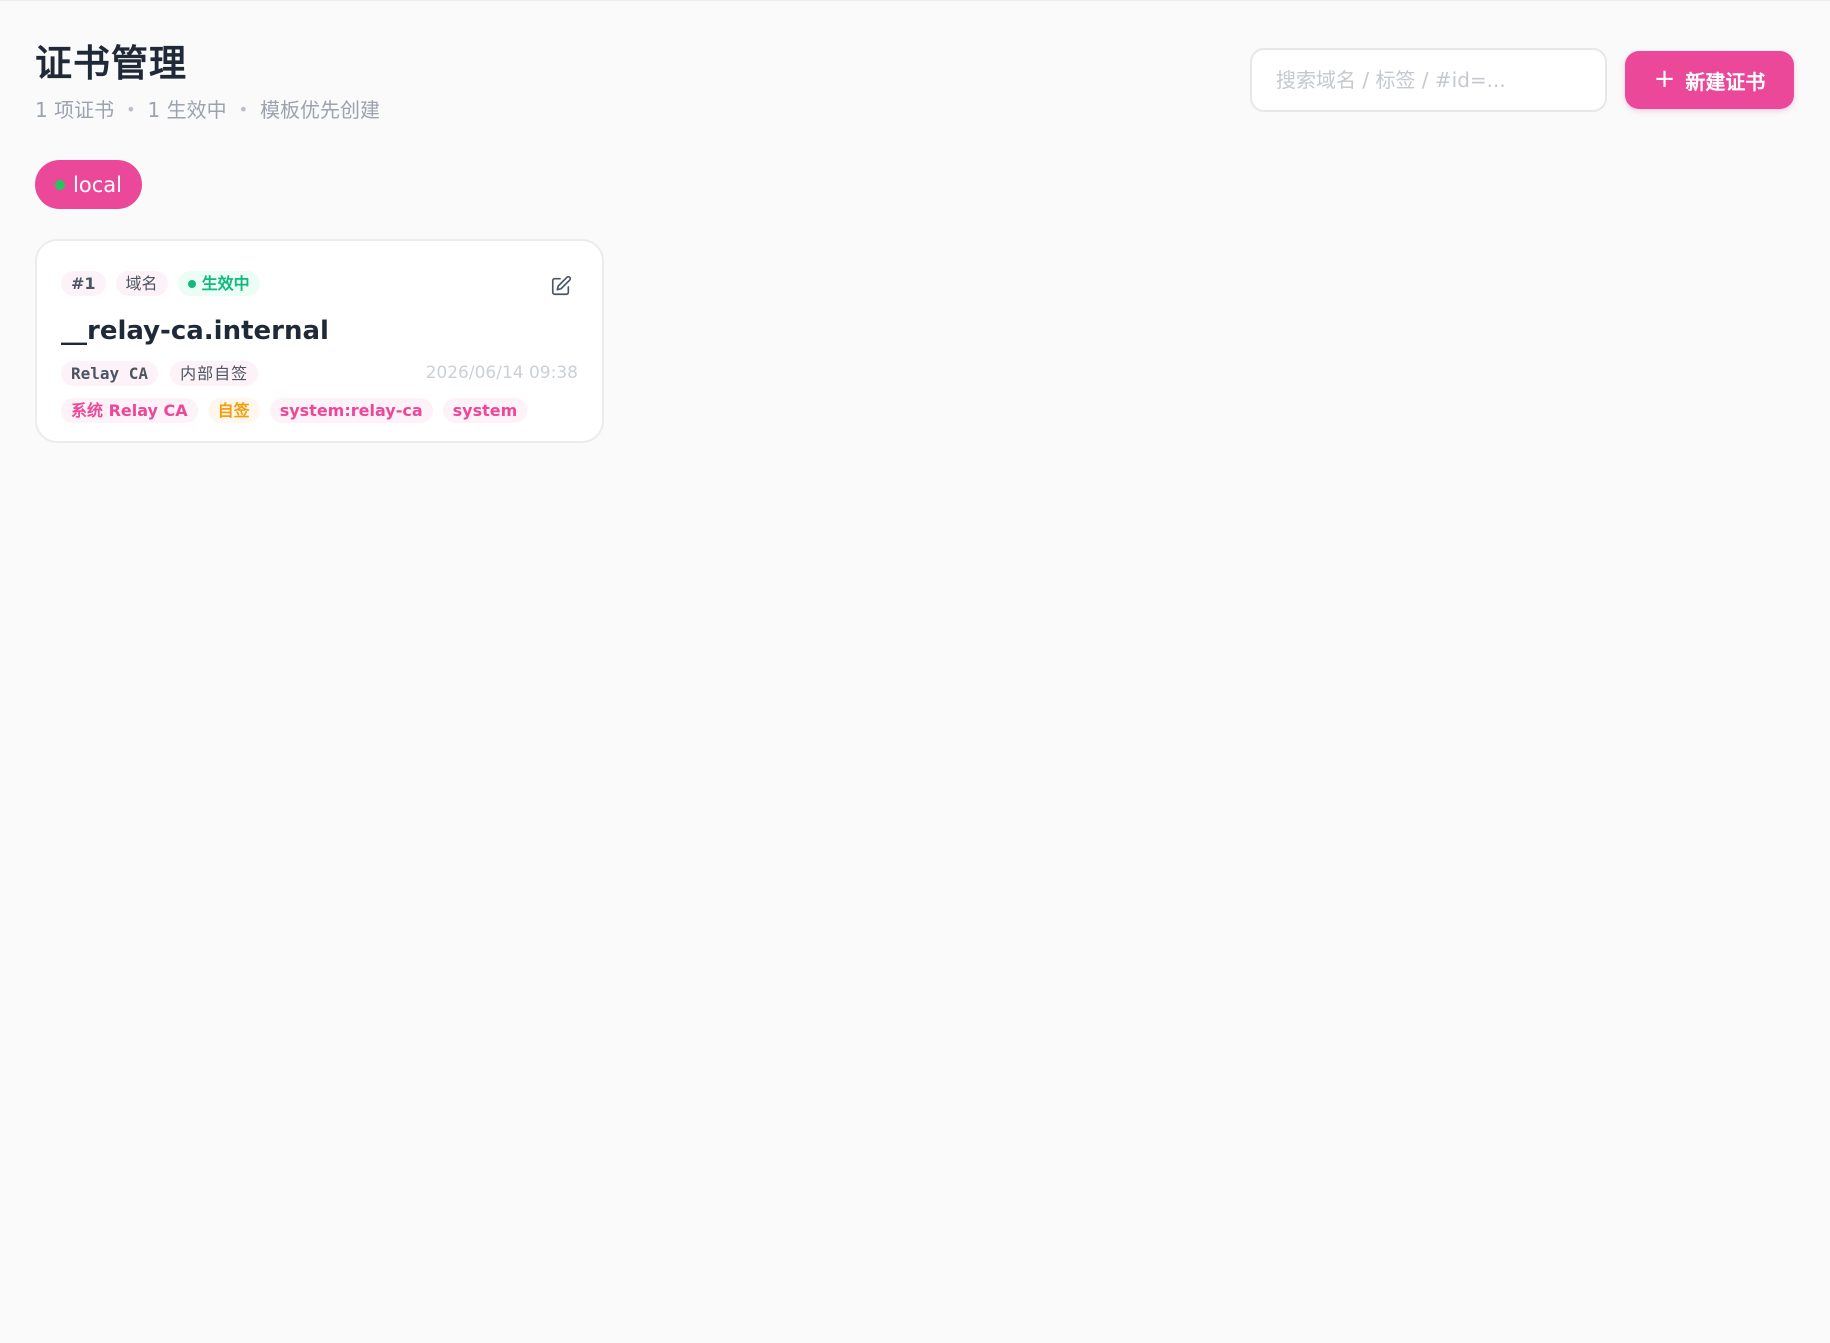 The height and width of the screenshot is (1343, 1830). What do you see at coordinates (129, 410) in the screenshot?
I see `tag-chip: 系统 Relay CA` at bounding box center [129, 410].